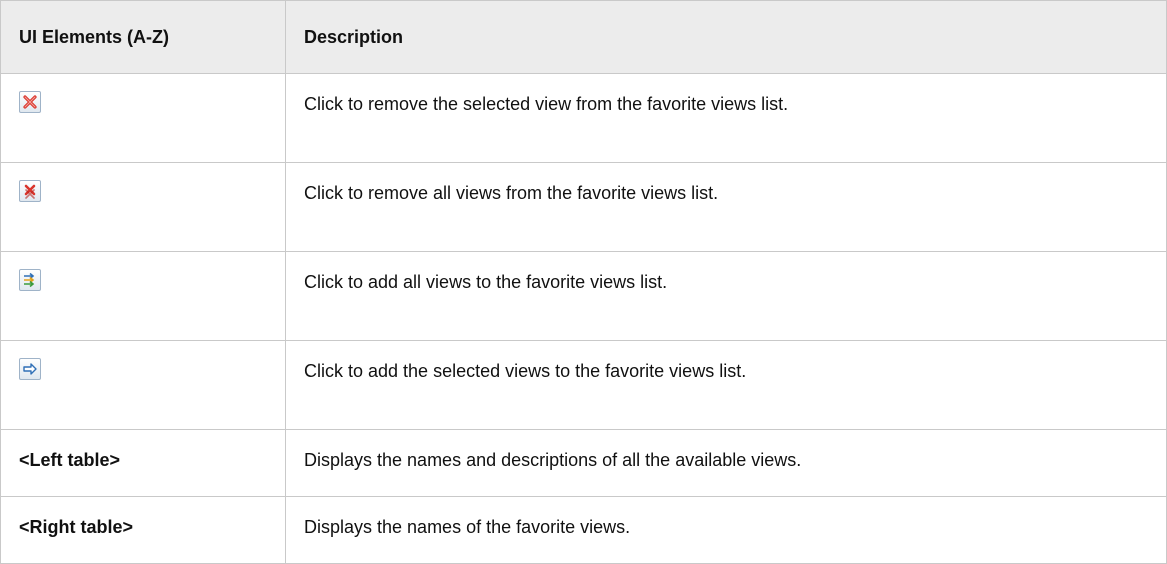 The height and width of the screenshot is (564, 1167). What do you see at coordinates (726, 37) in the screenshot?
I see `column-header-description: Description` at bounding box center [726, 37].